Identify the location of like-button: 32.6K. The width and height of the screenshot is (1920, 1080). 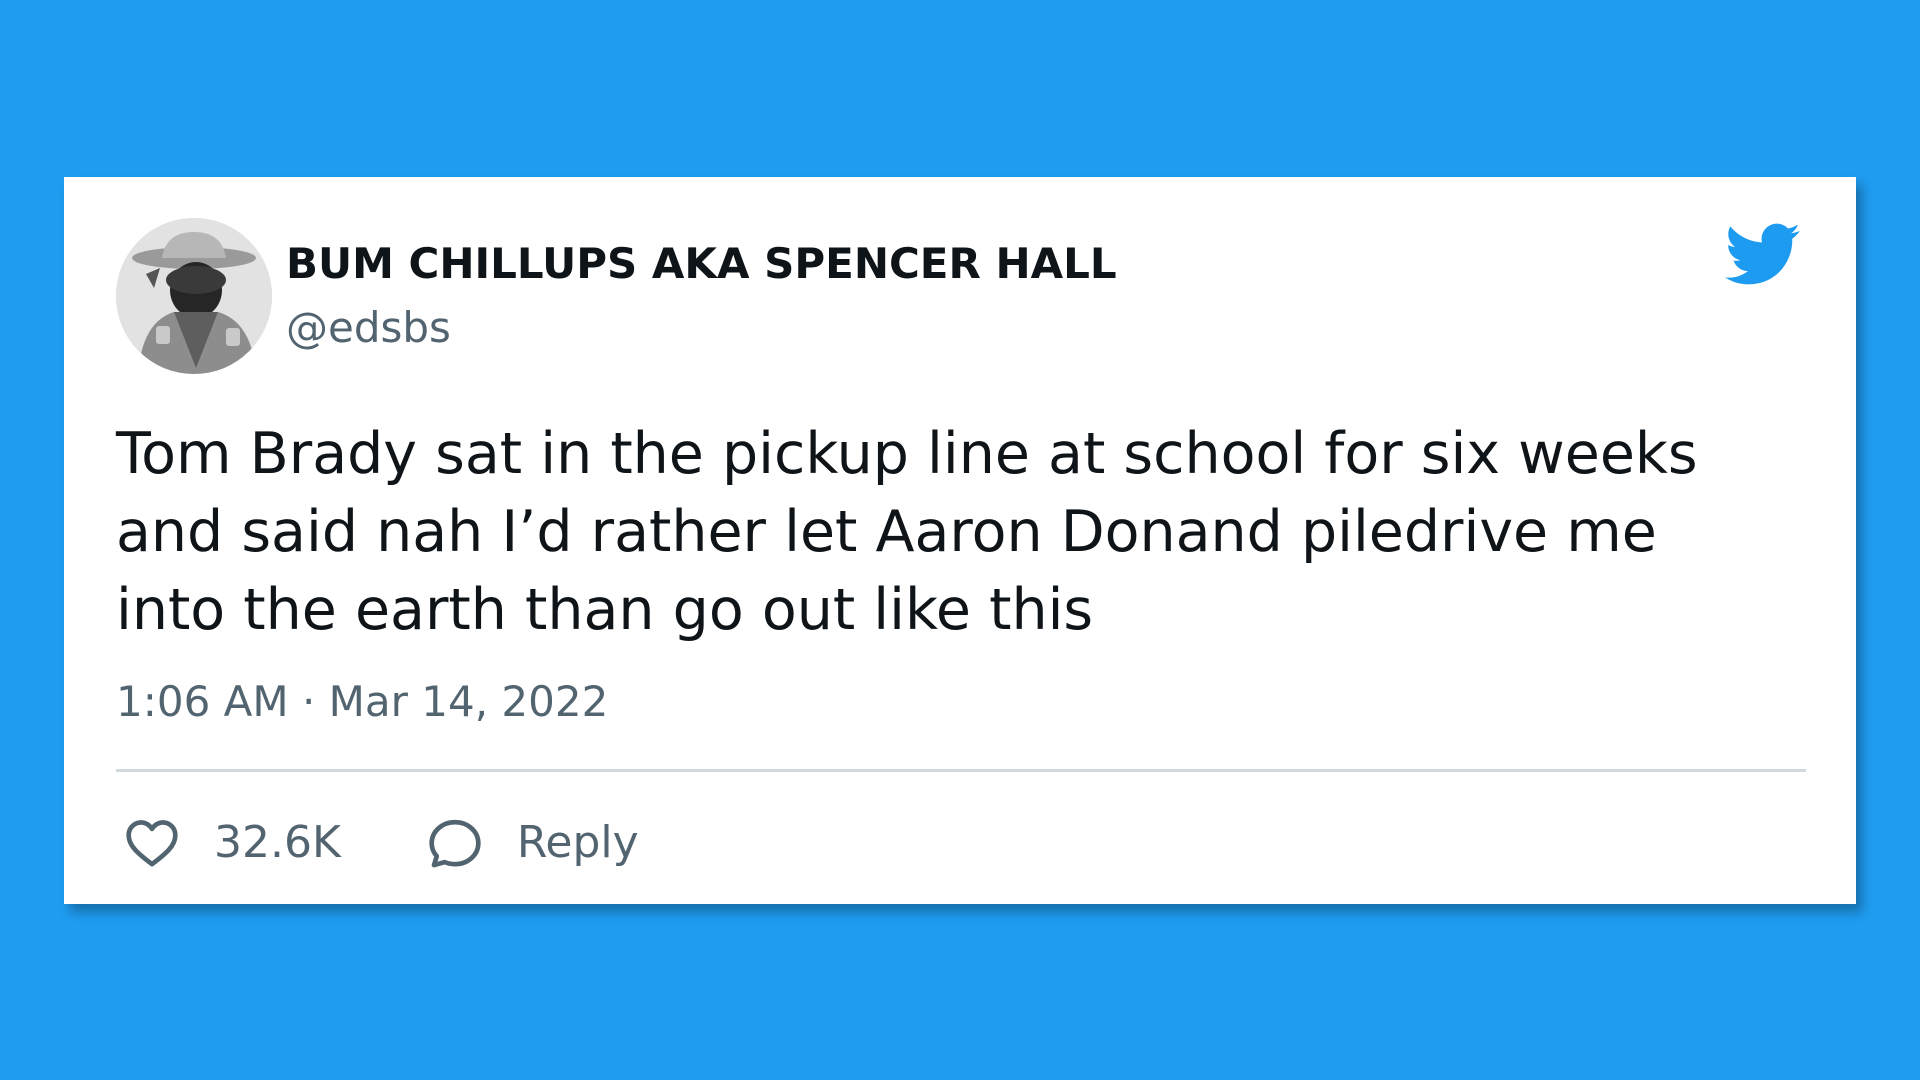
(232, 842).